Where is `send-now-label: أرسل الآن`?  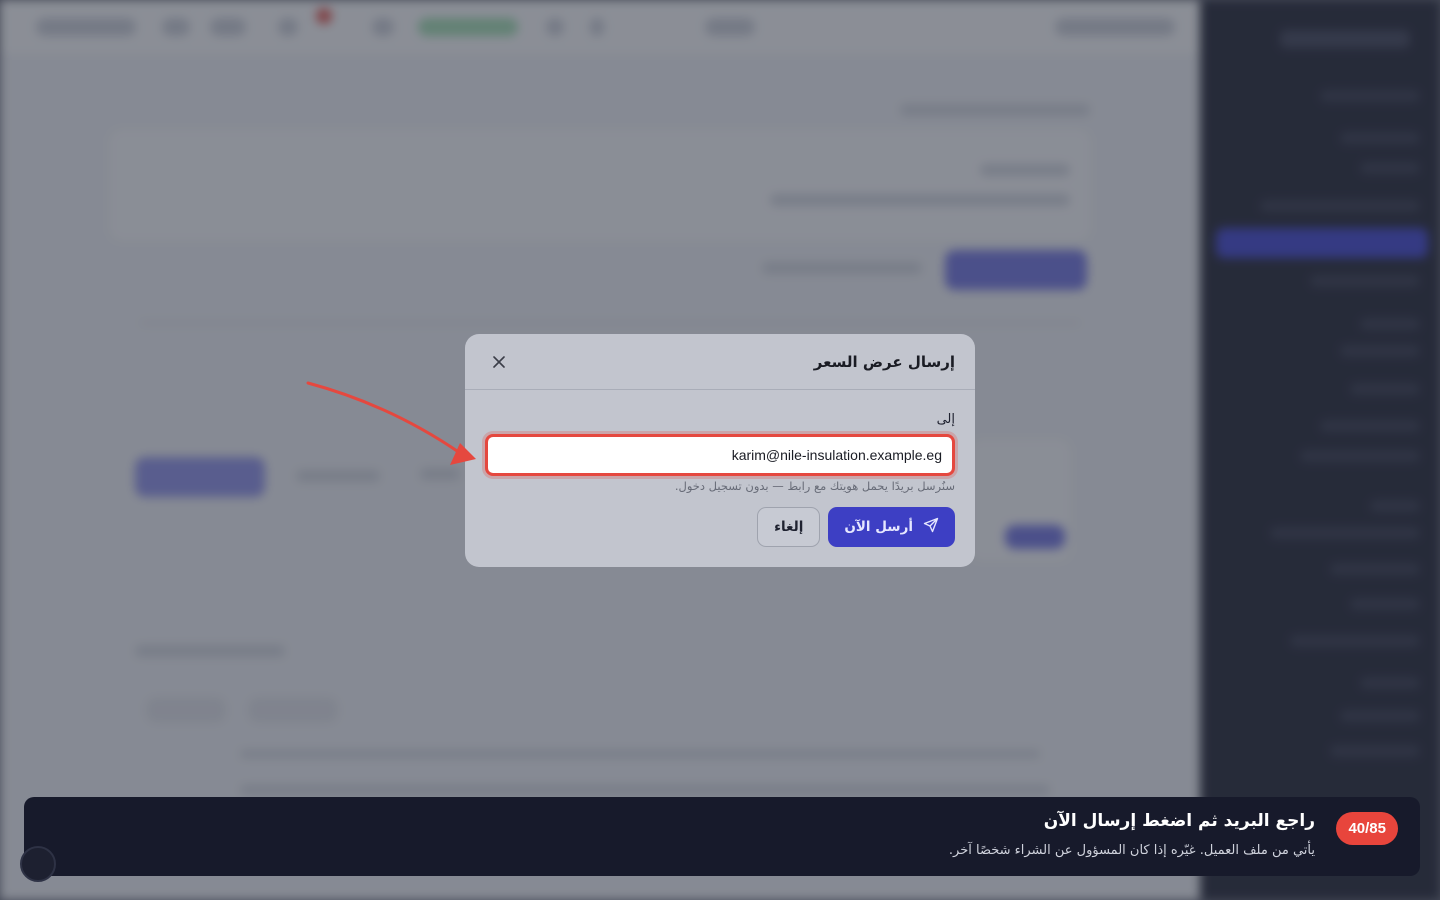 send-now-label: أرسل الآن is located at coordinates (878, 527).